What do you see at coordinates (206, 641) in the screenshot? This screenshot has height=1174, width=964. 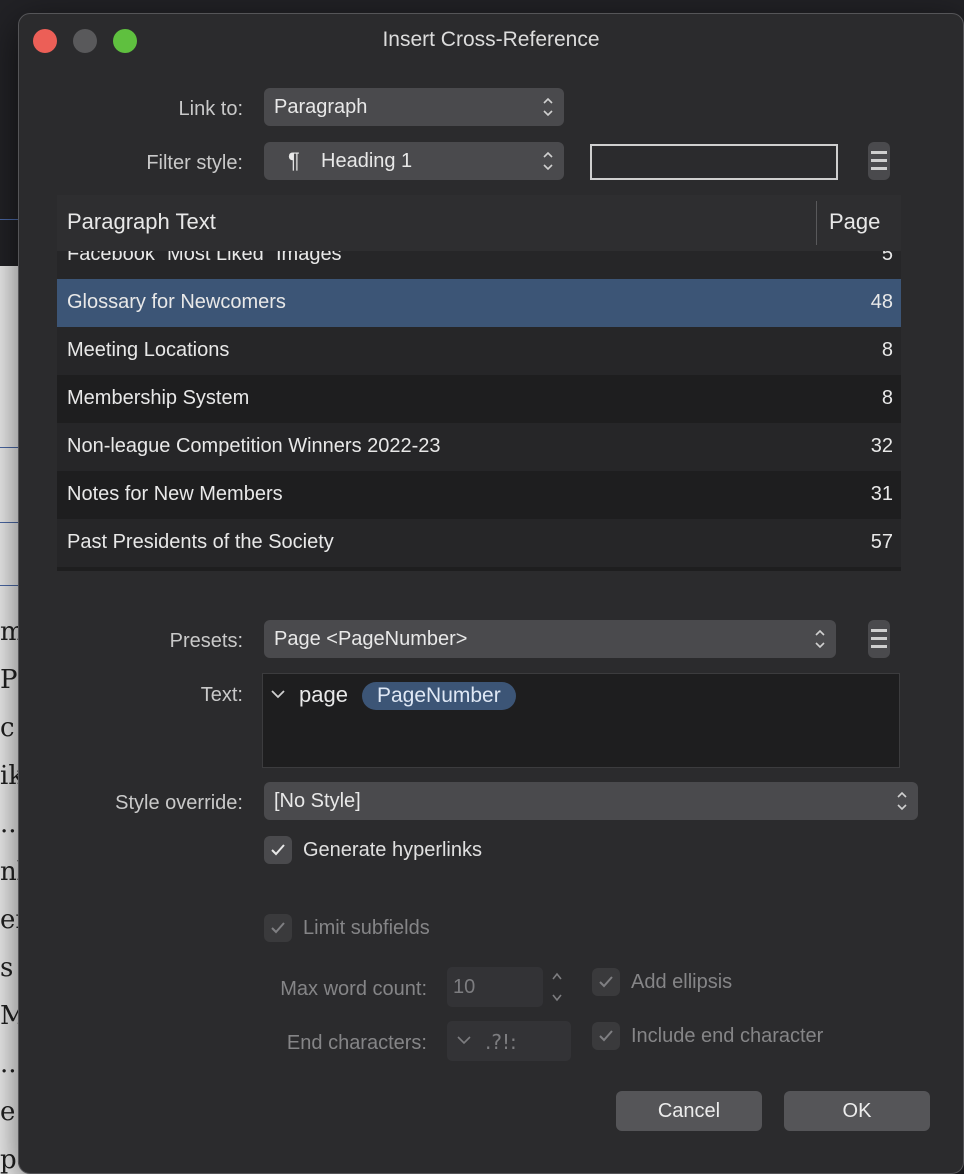 I see `presets-label: Presets:` at bounding box center [206, 641].